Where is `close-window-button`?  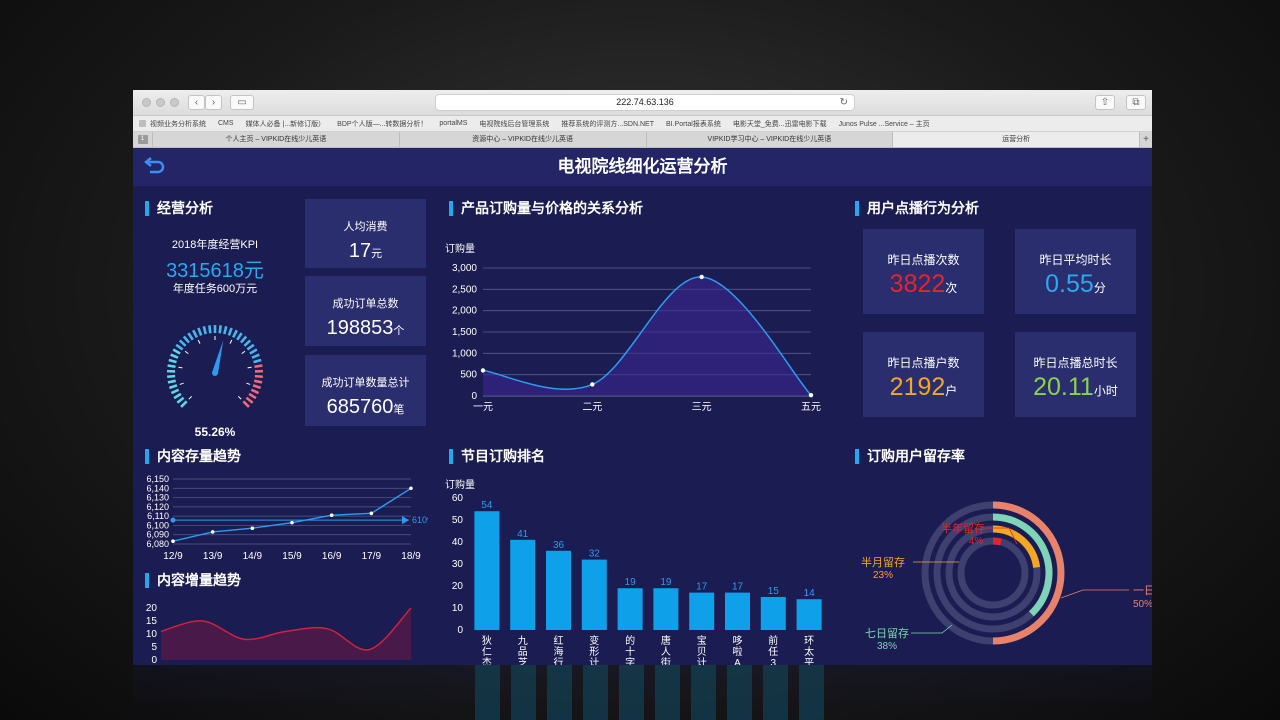 close-window-button is located at coordinates (146, 102).